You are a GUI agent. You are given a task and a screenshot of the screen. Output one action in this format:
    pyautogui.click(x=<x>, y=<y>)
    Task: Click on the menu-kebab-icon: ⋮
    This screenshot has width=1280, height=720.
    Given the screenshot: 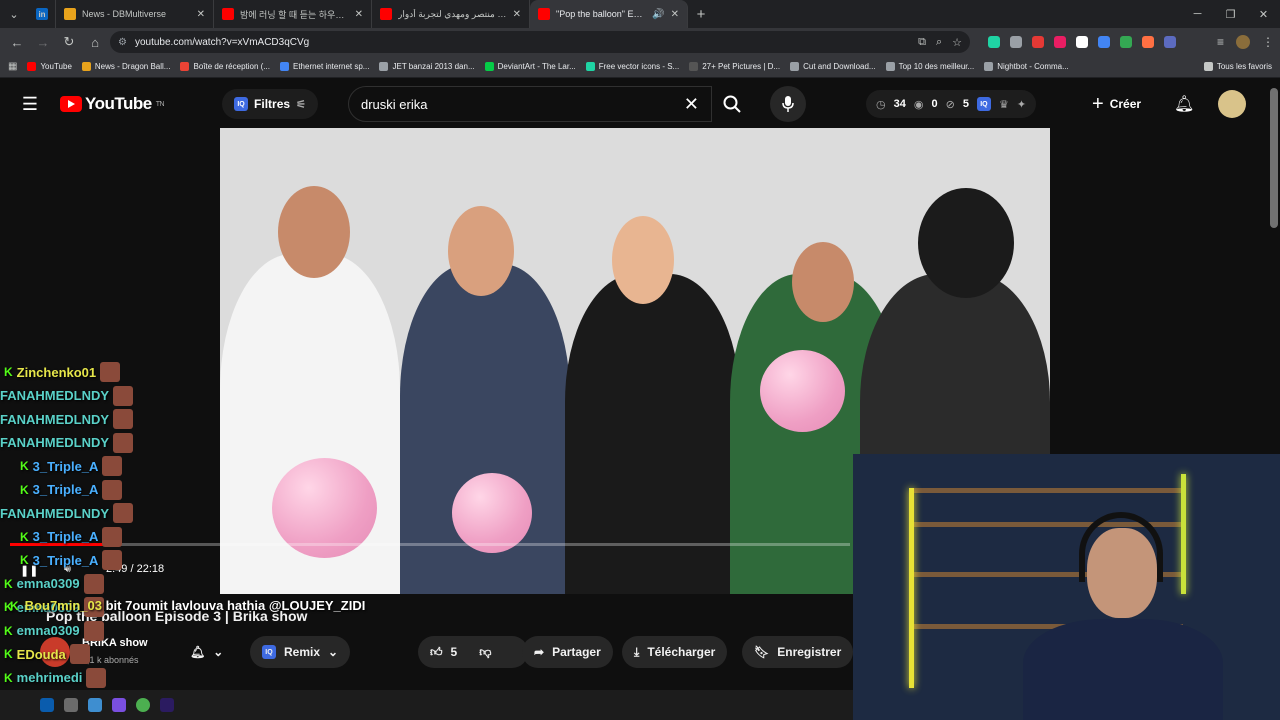 What is the action you would take?
    pyautogui.click(x=1268, y=42)
    